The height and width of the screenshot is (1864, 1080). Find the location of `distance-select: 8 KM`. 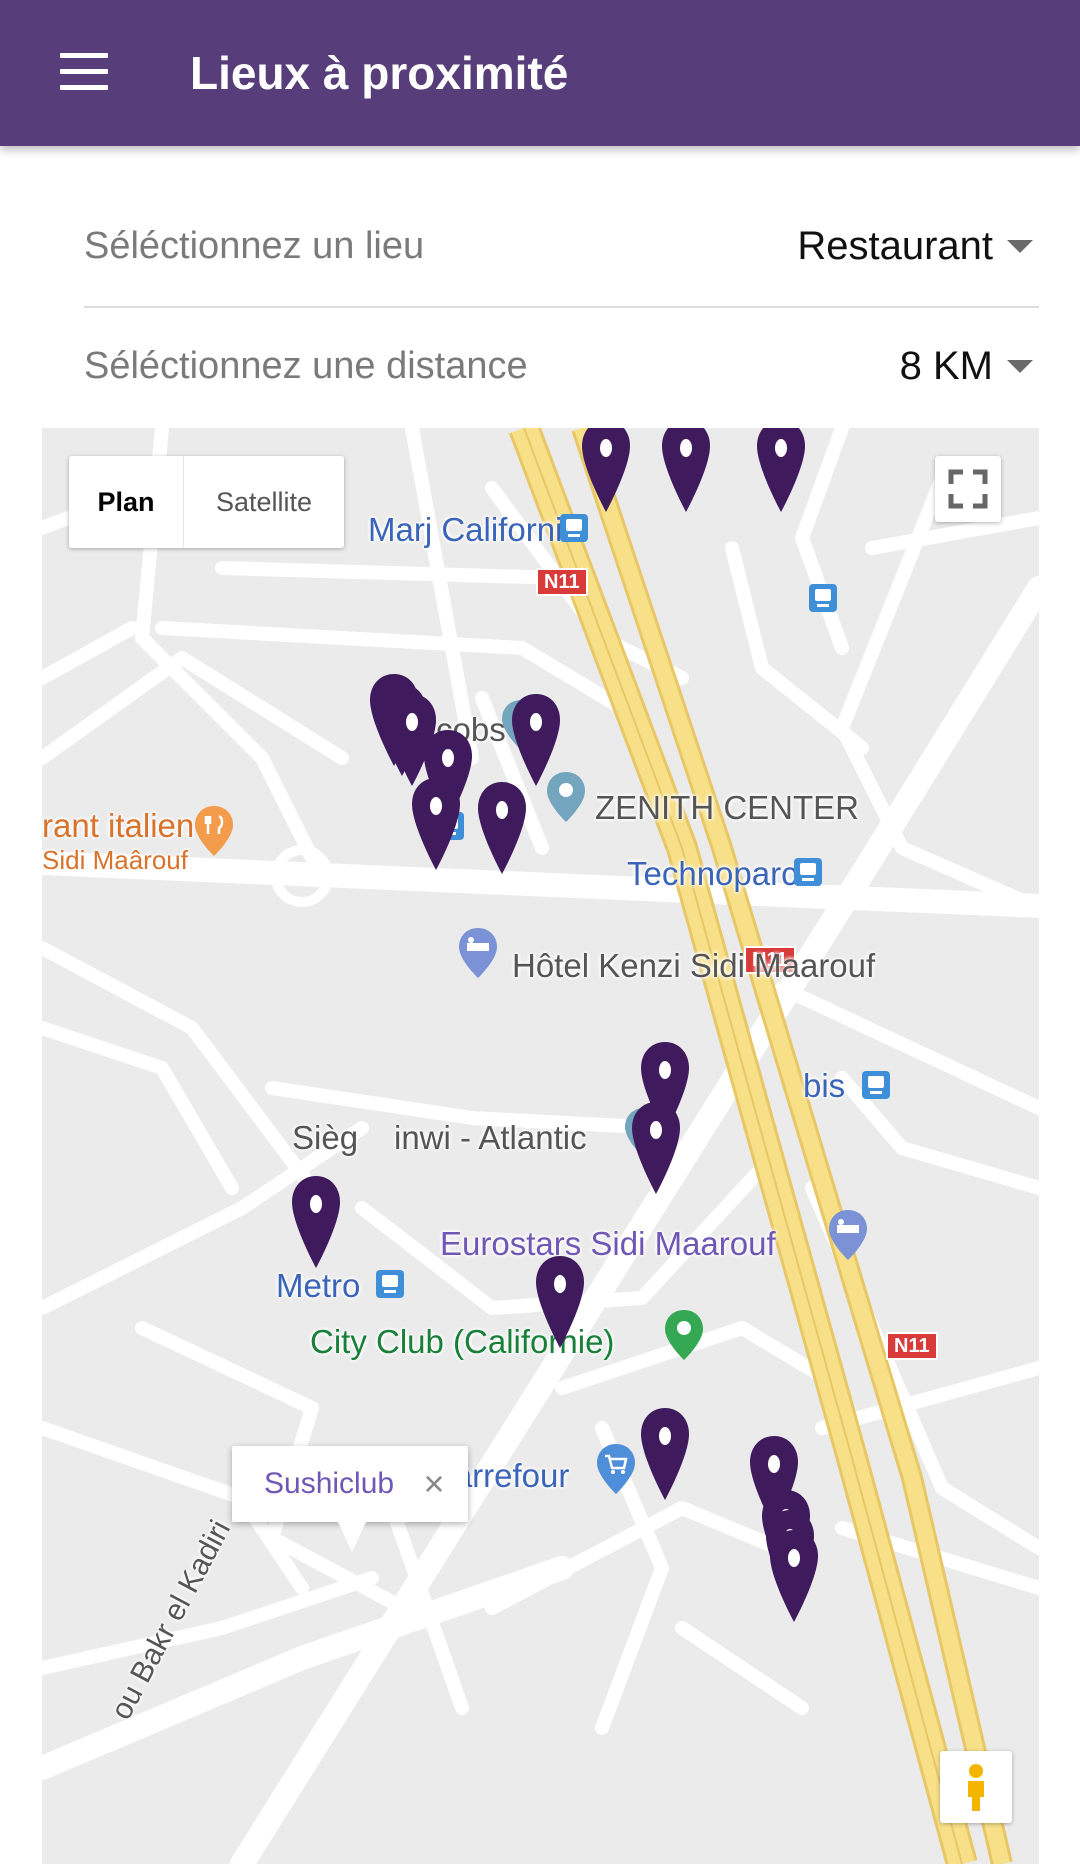

distance-select: 8 KM is located at coordinates (969, 366).